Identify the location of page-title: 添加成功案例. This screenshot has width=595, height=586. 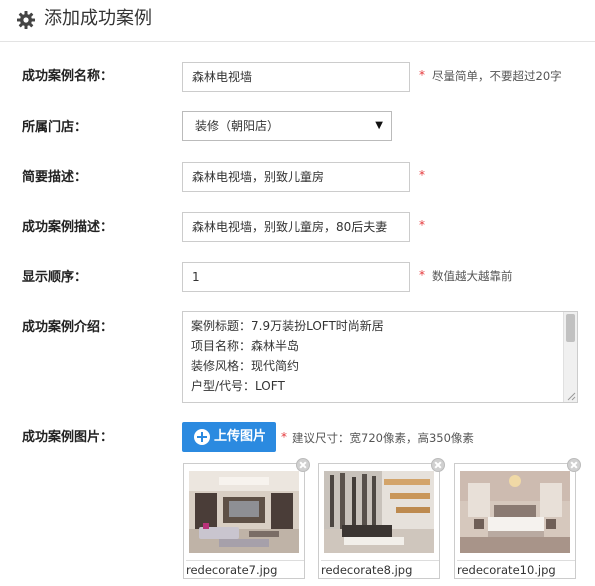
(98, 18).